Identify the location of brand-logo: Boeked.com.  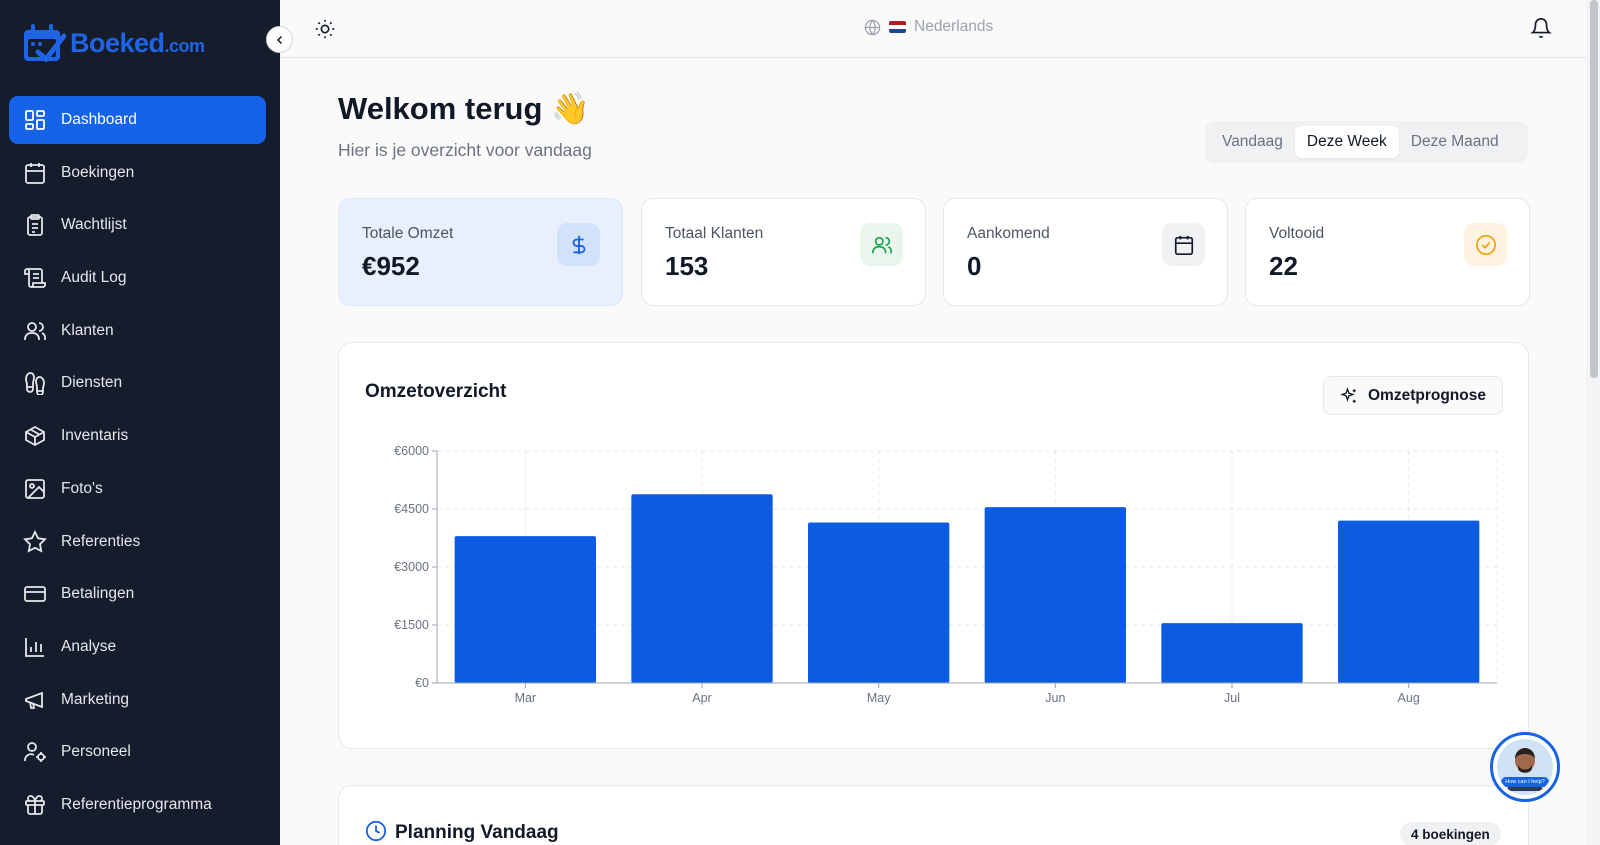
(113, 43).